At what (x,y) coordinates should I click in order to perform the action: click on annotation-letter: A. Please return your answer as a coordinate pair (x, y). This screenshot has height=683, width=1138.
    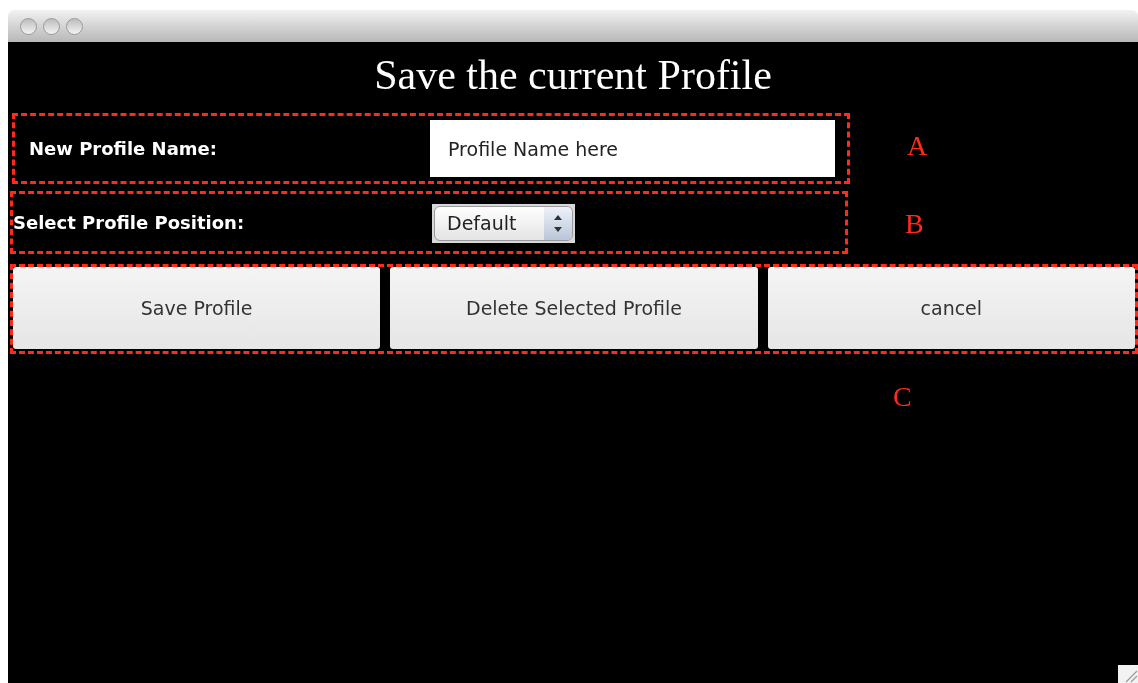
    Looking at the image, I should click on (917, 146).